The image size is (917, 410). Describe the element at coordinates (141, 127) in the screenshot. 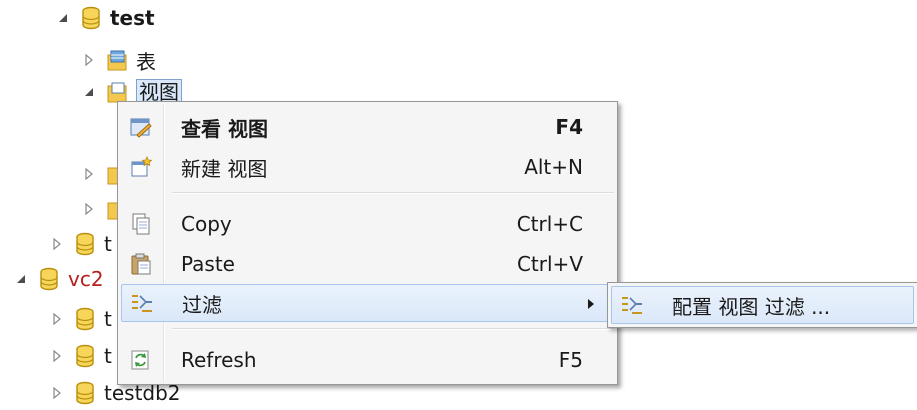

I see `view-icon` at that location.